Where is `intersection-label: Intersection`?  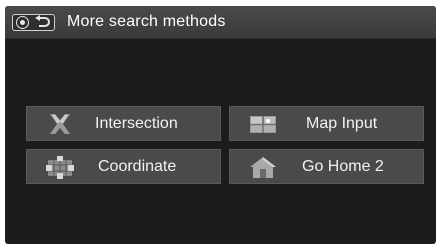 intersection-label: Intersection is located at coordinates (136, 123).